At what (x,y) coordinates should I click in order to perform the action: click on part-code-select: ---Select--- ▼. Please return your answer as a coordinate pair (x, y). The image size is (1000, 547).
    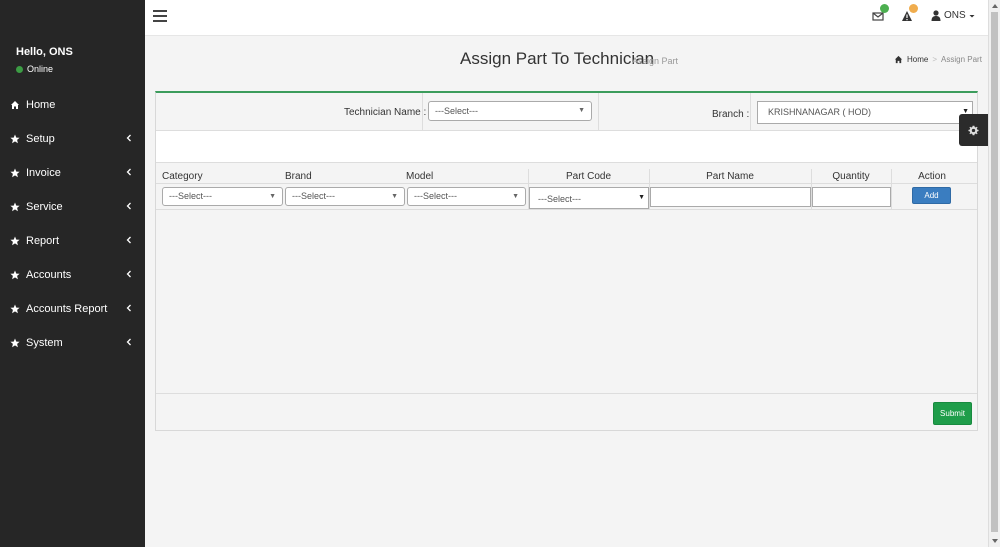
    Looking at the image, I should click on (589, 198).